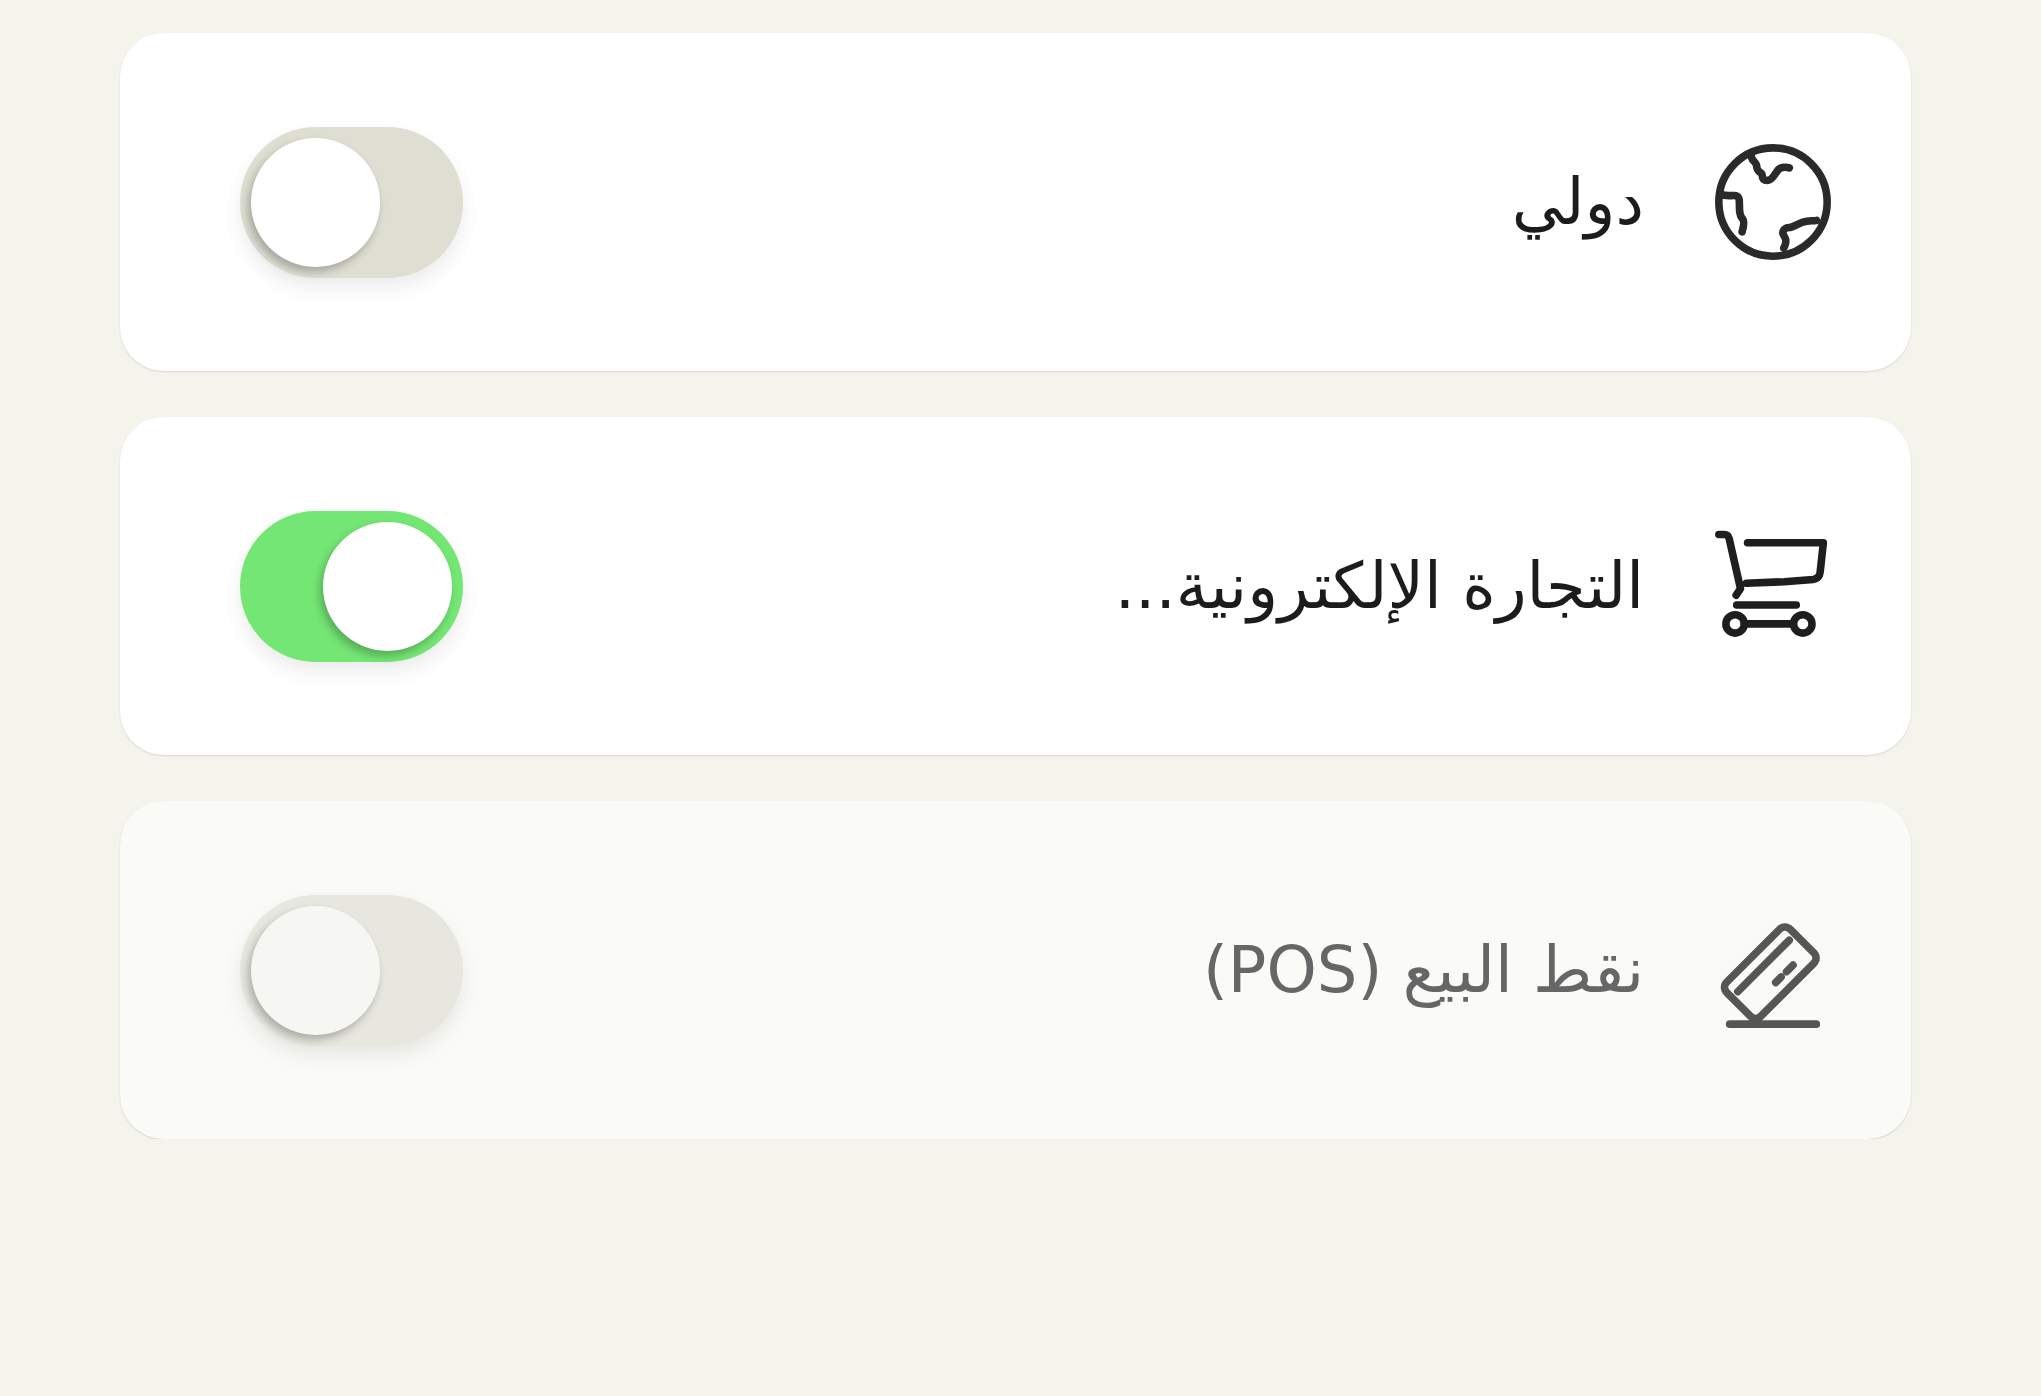 The image size is (2041, 1396). I want to click on setting-label: نقط البيع (POS), so click(1422, 970).